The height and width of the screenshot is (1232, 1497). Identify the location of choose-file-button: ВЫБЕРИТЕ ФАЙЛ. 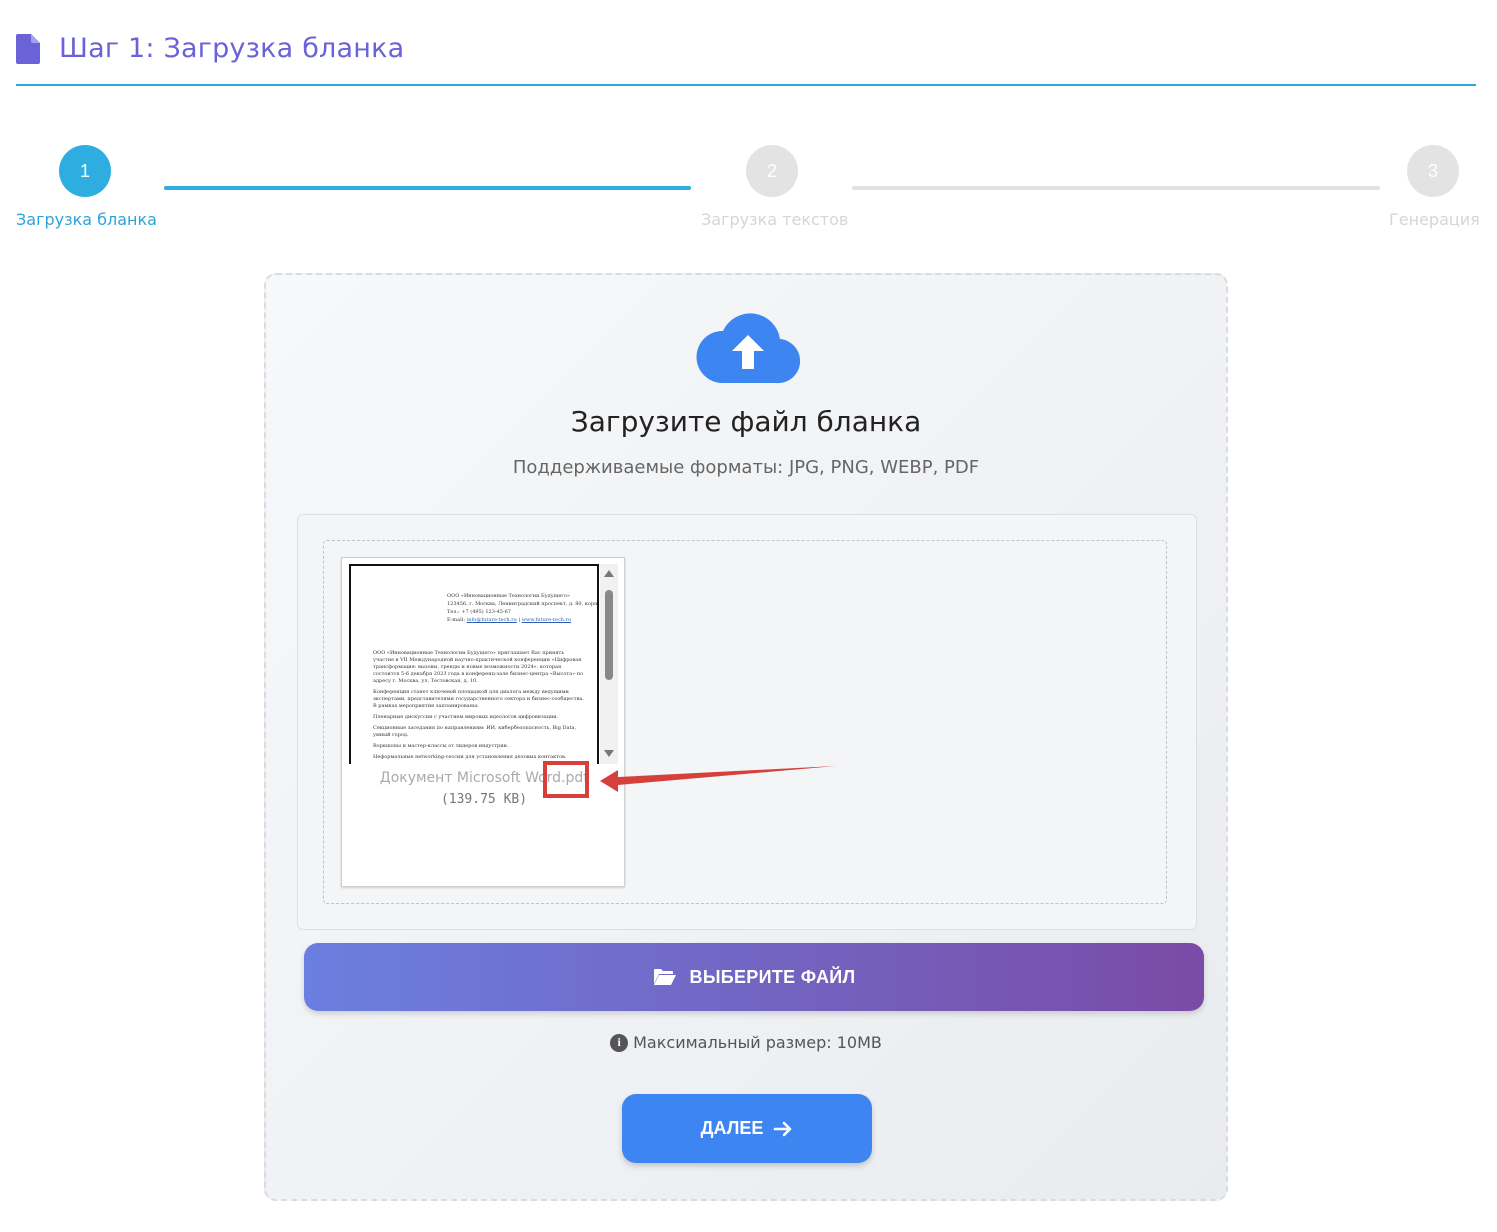
(754, 977).